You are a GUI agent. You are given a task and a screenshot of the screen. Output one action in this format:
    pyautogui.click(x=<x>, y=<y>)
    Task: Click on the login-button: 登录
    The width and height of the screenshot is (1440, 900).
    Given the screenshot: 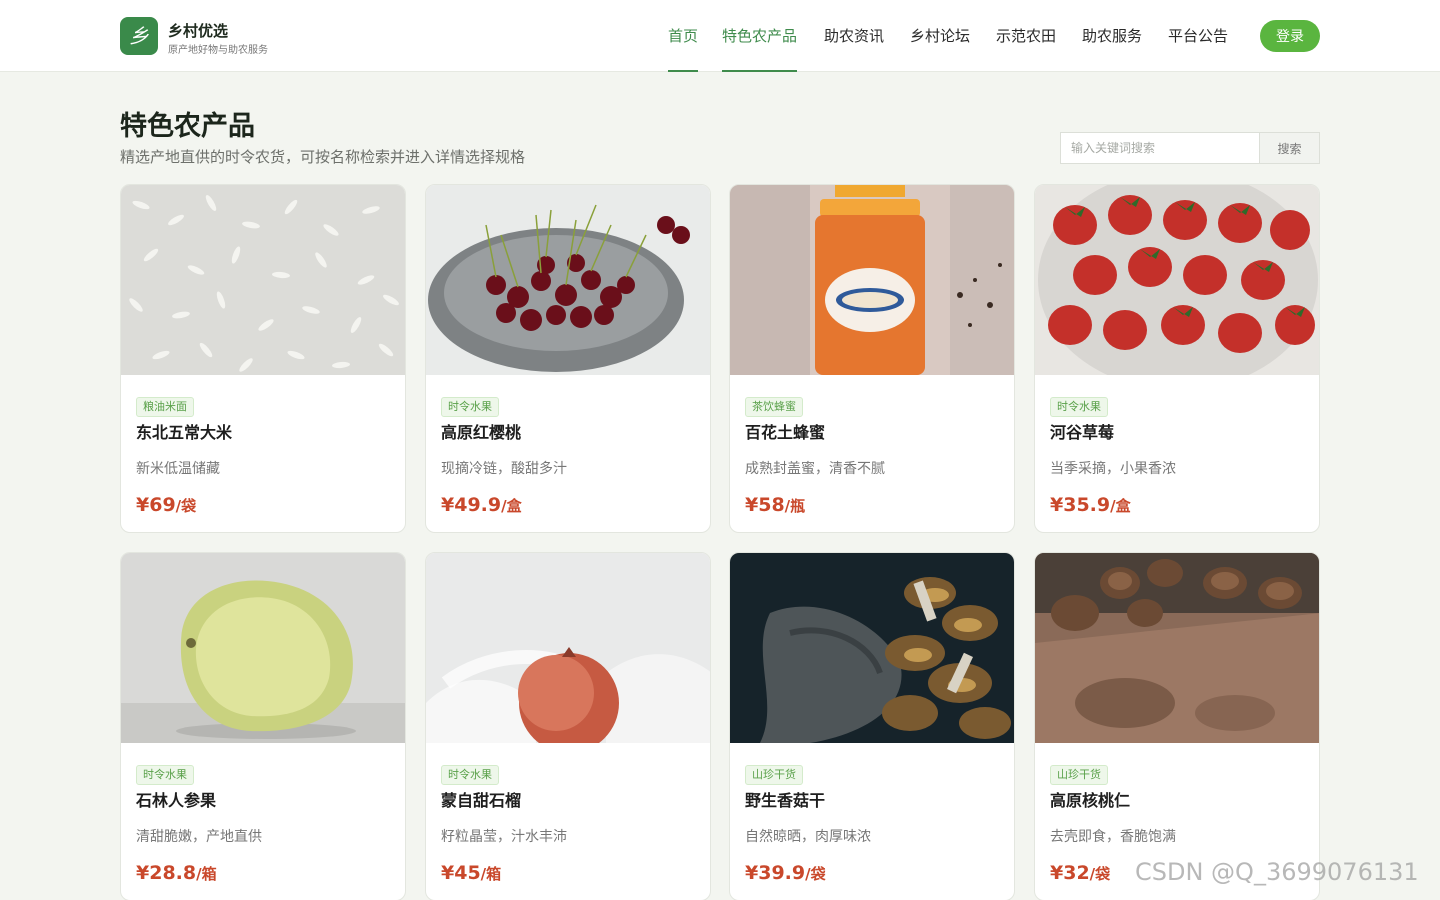 What is the action you would take?
    pyautogui.click(x=1290, y=36)
    